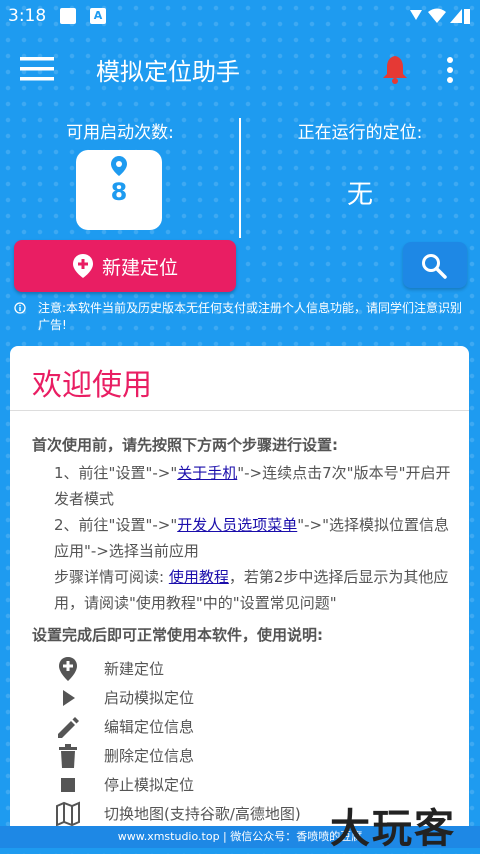  Describe the element at coordinates (178, 635) in the screenshot. I see `usage-title: 设置完成后即可正常使用本软件，使用说明:` at that location.